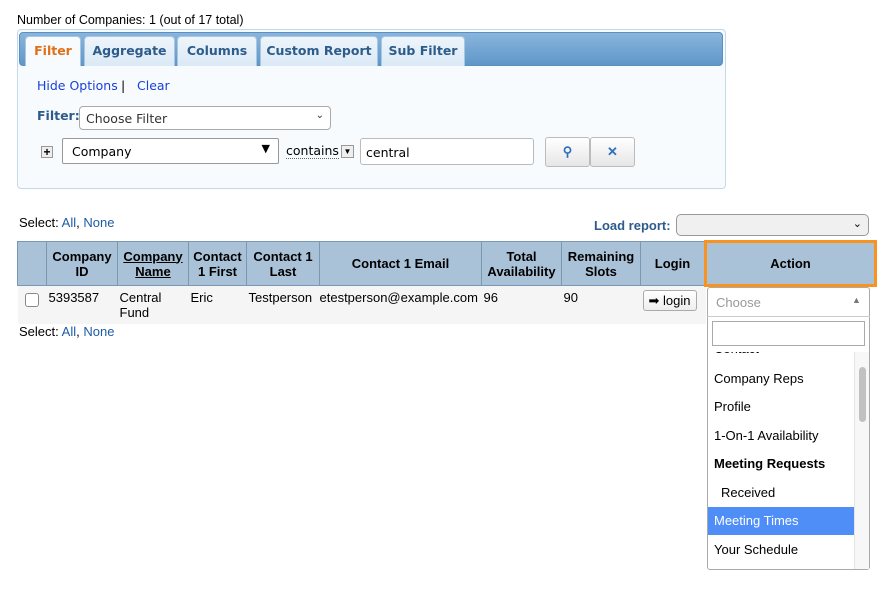  Describe the element at coordinates (677, 300) in the screenshot. I see `login-label: login` at that location.